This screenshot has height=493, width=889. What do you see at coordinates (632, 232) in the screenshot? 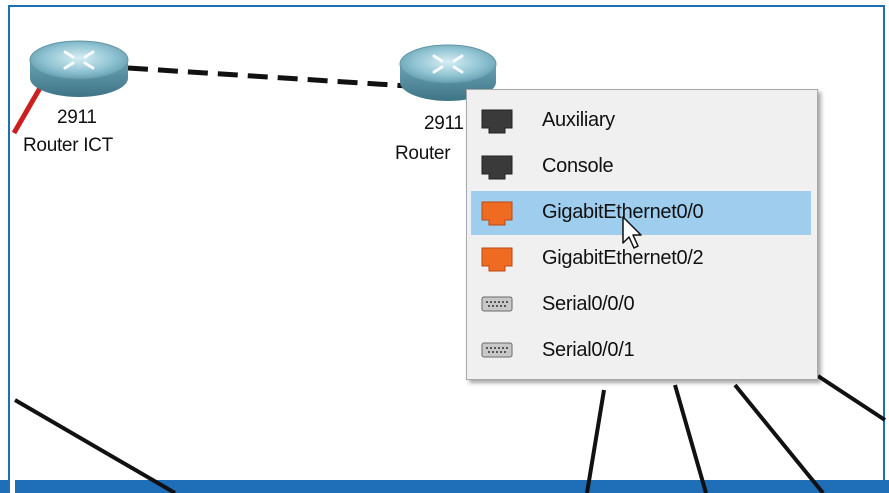
I see `mouse-cursor-icon` at bounding box center [632, 232].